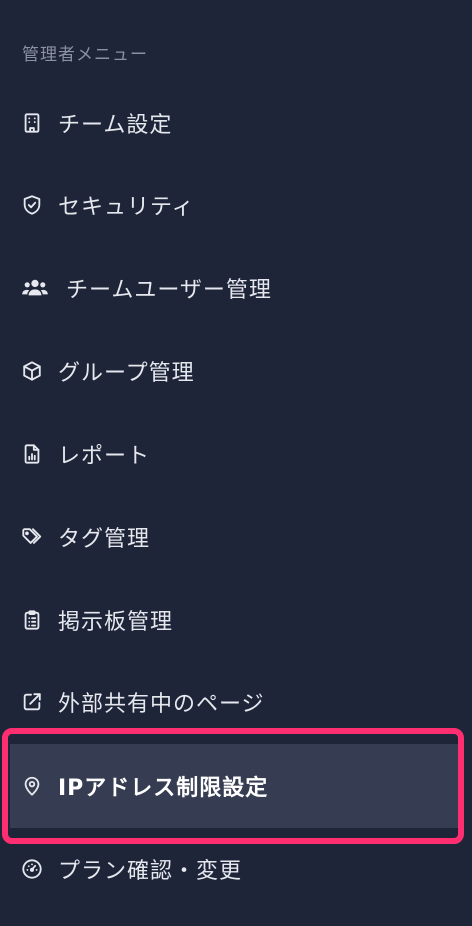  What do you see at coordinates (236, 620) in the screenshot?
I see `sidebar-item-bulletin-board: 掲示板管理` at bounding box center [236, 620].